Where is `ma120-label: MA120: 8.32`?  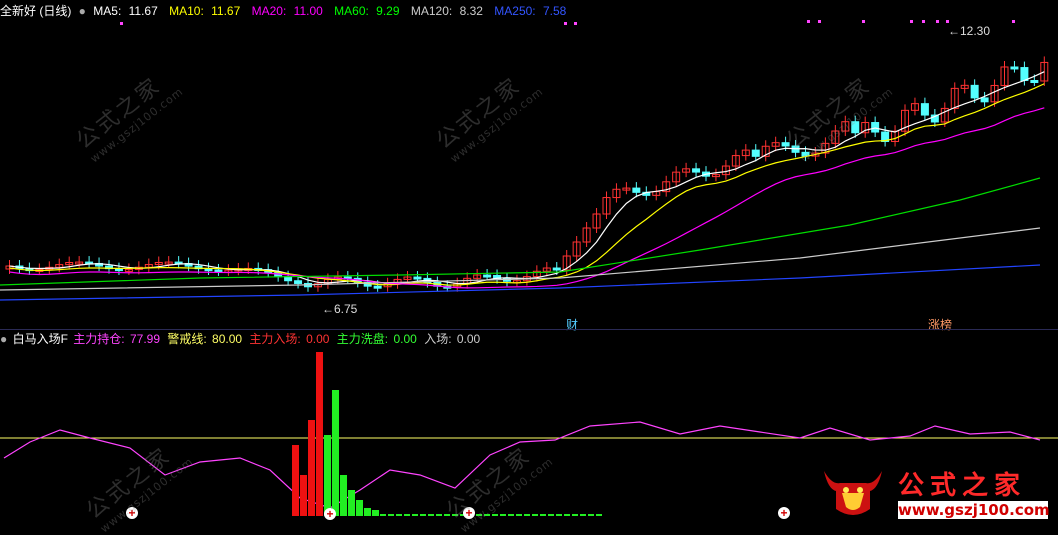
ma120-label: MA120: 8.32 is located at coordinates (446, 11).